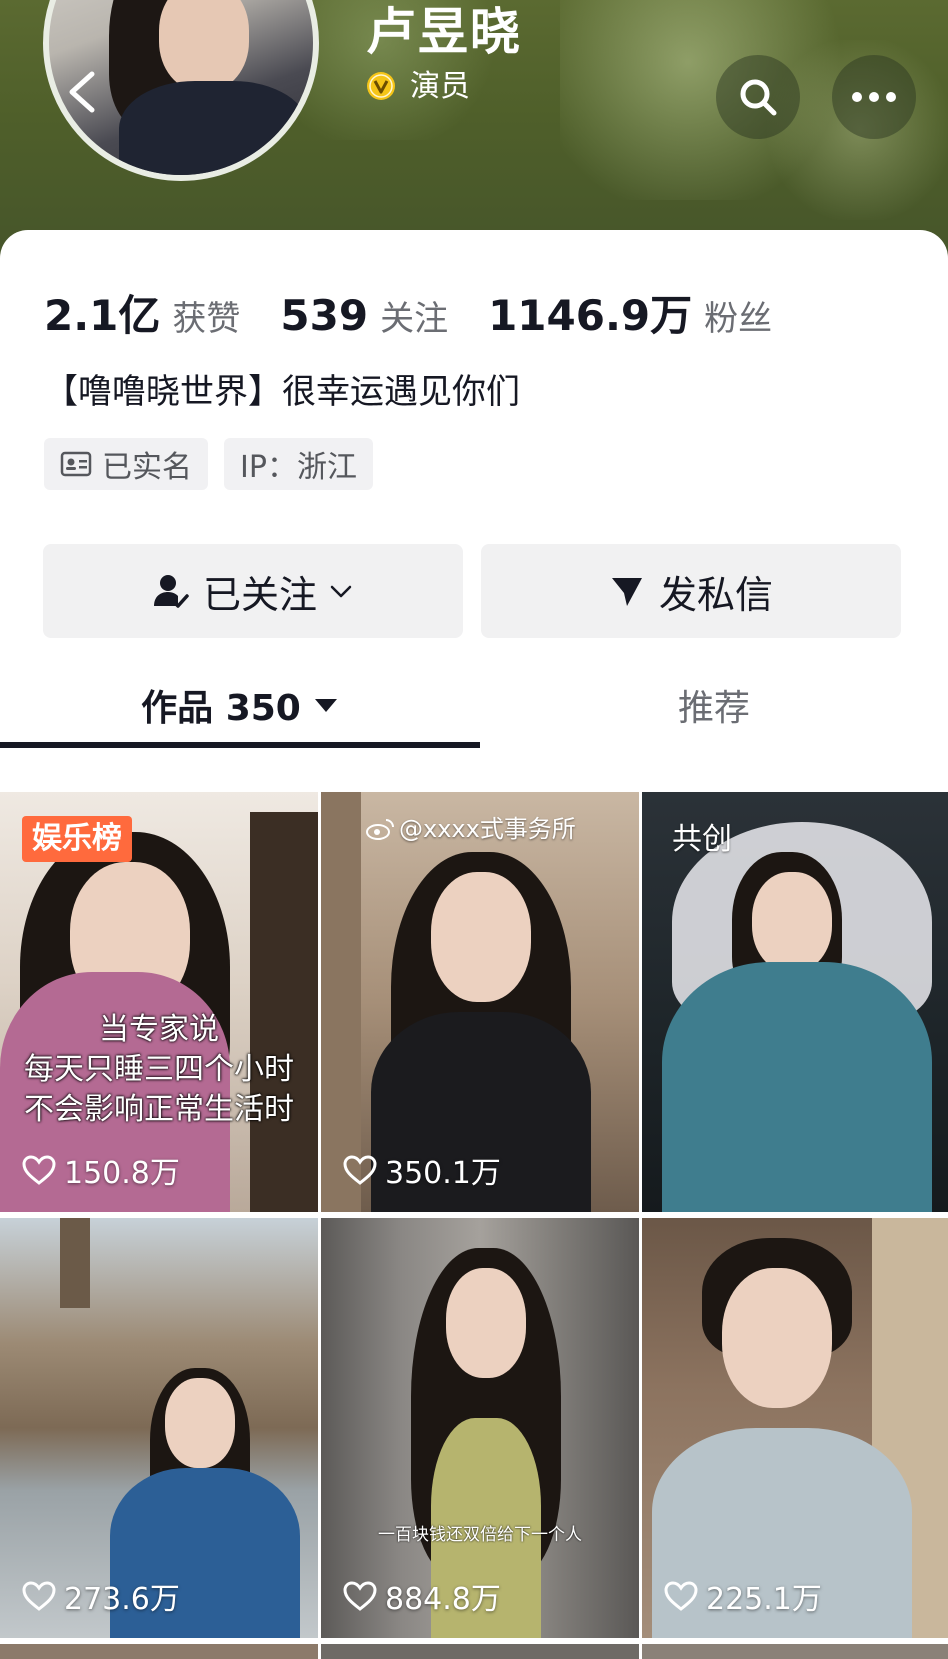 Image resolution: width=948 pixels, height=1659 pixels. What do you see at coordinates (159, 1109) in the screenshot?
I see `video-caption-line: 不会影响正常生活时` at bounding box center [159, 1109].